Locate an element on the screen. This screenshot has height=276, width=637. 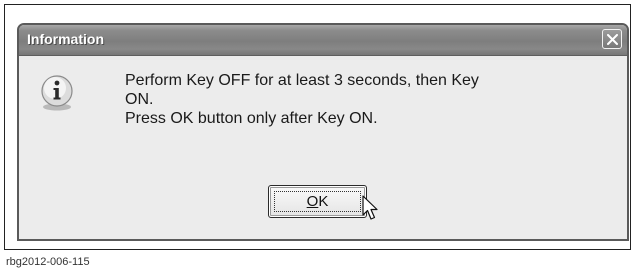
message-line: ON. is located at coordinates (139, 99).